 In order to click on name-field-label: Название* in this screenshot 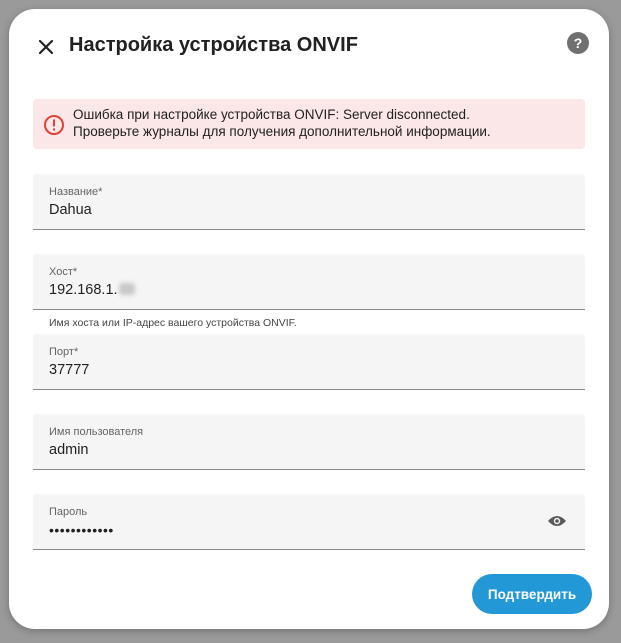, I will do `click(76, 192)`.